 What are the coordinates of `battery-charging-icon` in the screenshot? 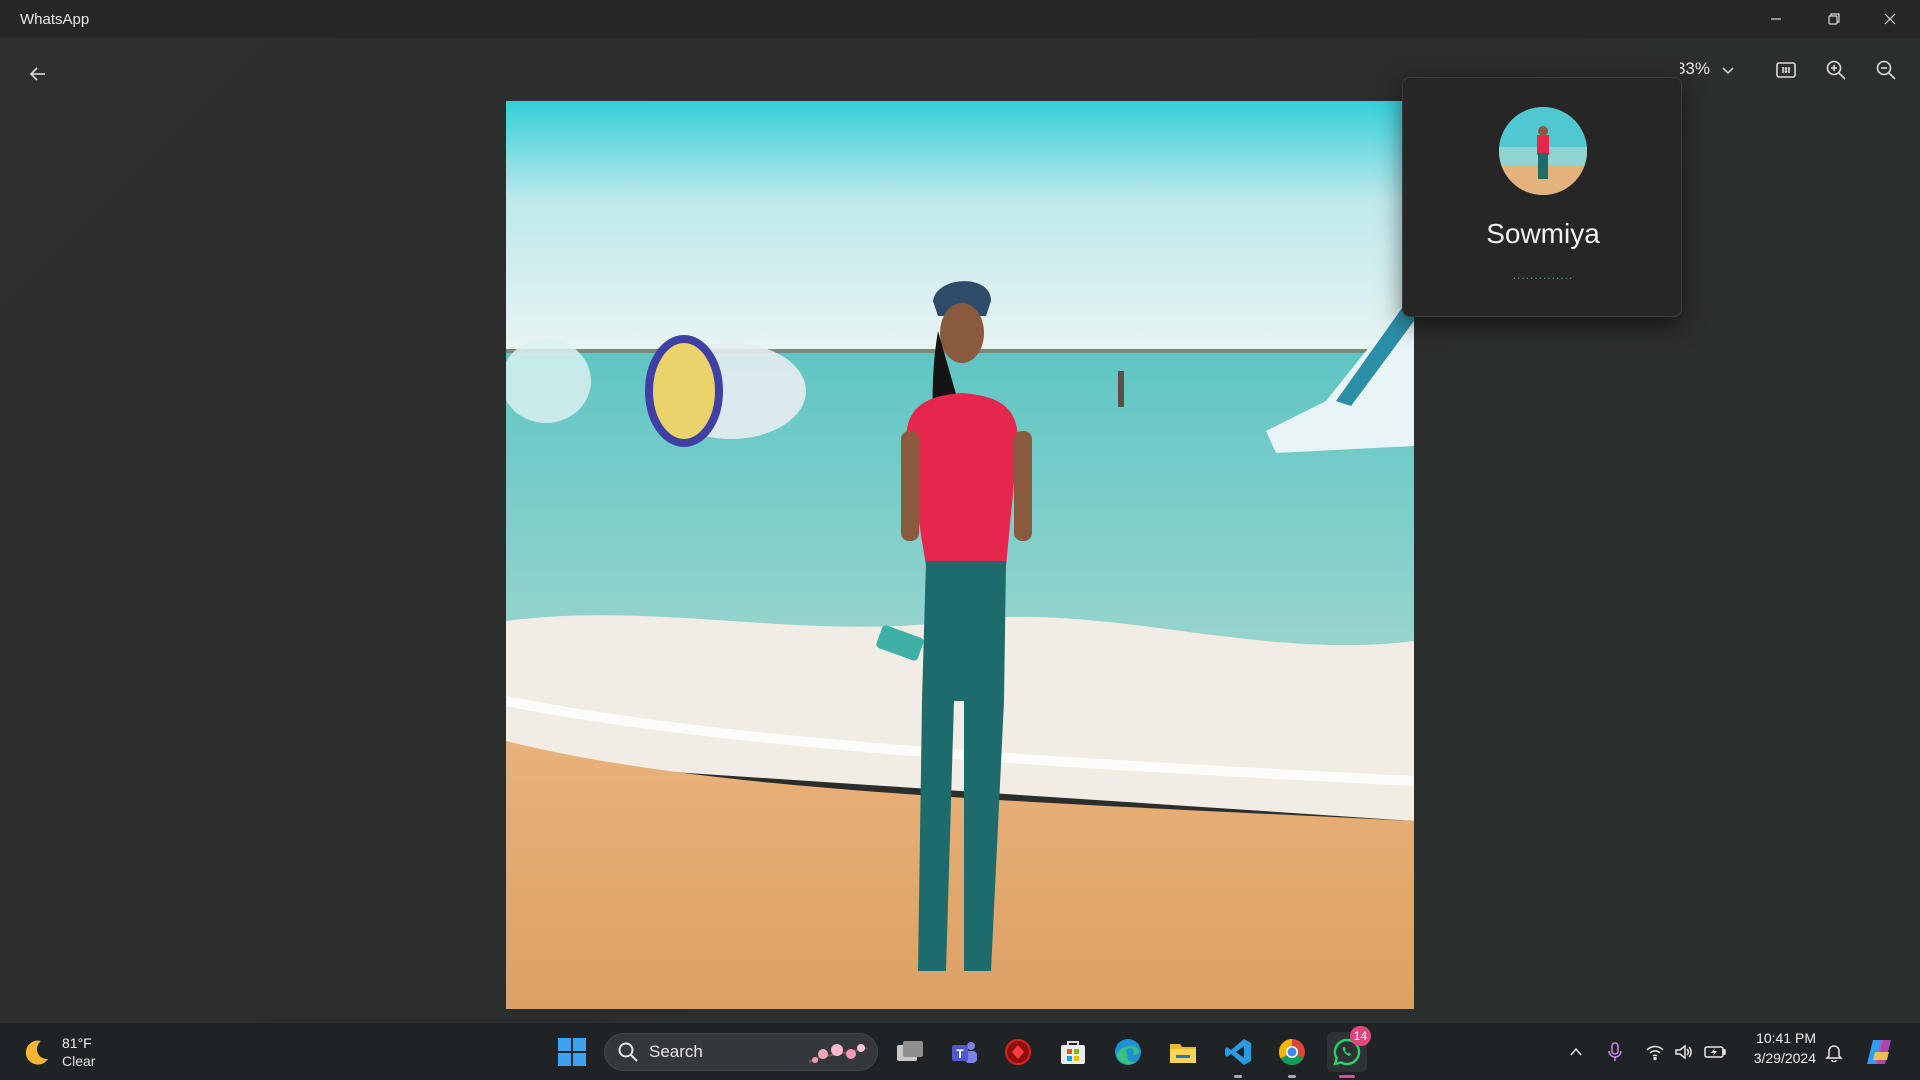 It's located at (1715, 1052).